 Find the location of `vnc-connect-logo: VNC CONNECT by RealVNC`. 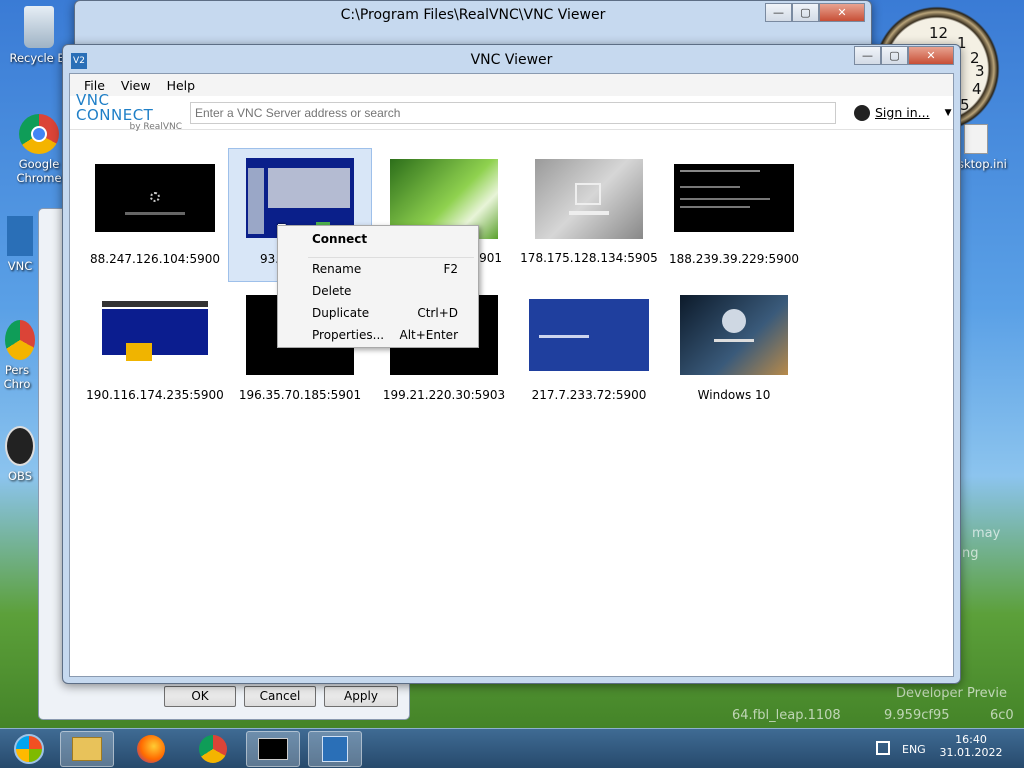

vnc-connect-logo: VNC CONNECT by RealVNC is located at coordinates (129, 112).